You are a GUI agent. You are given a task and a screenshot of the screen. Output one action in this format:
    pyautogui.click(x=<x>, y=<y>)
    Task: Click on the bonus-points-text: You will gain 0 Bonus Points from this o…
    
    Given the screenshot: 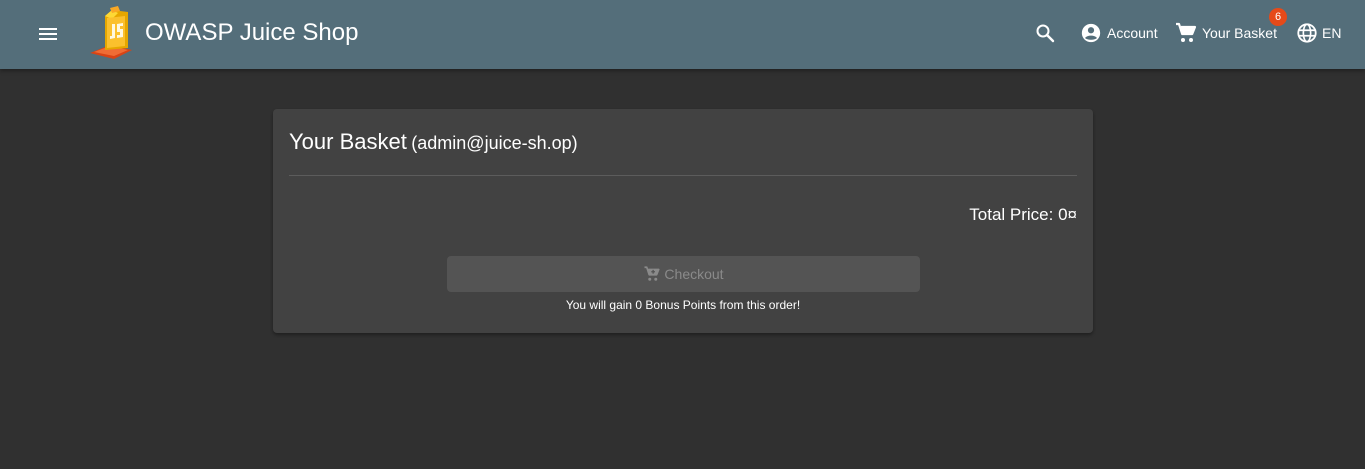 What is the action you would take?
    pyautogui.click(x=683, y=305)
    